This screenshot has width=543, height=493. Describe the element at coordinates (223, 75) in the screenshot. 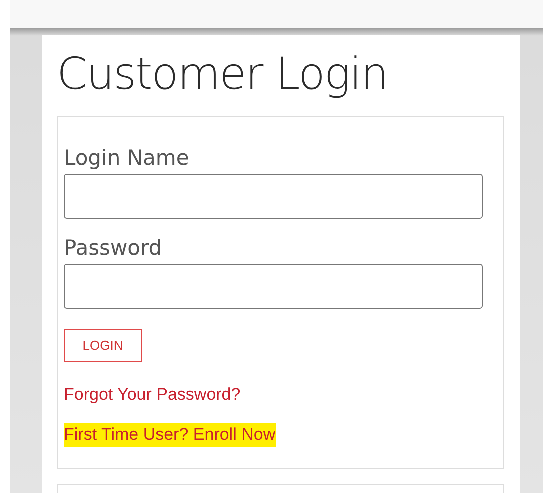

I see `page-title: Customer Login` at that location.